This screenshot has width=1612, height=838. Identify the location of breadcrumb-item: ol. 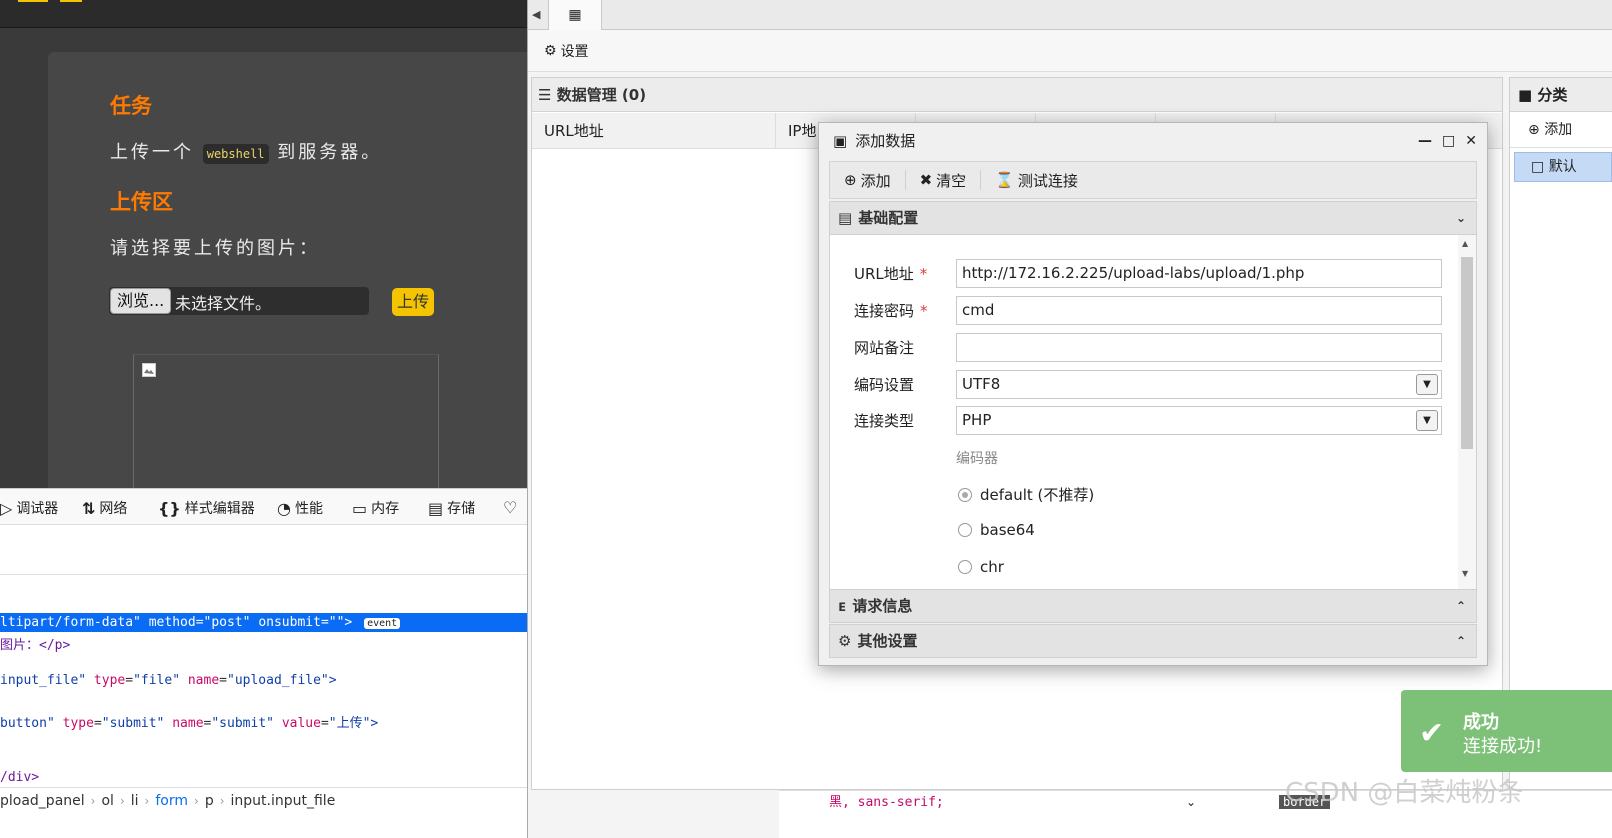
(107, 801).